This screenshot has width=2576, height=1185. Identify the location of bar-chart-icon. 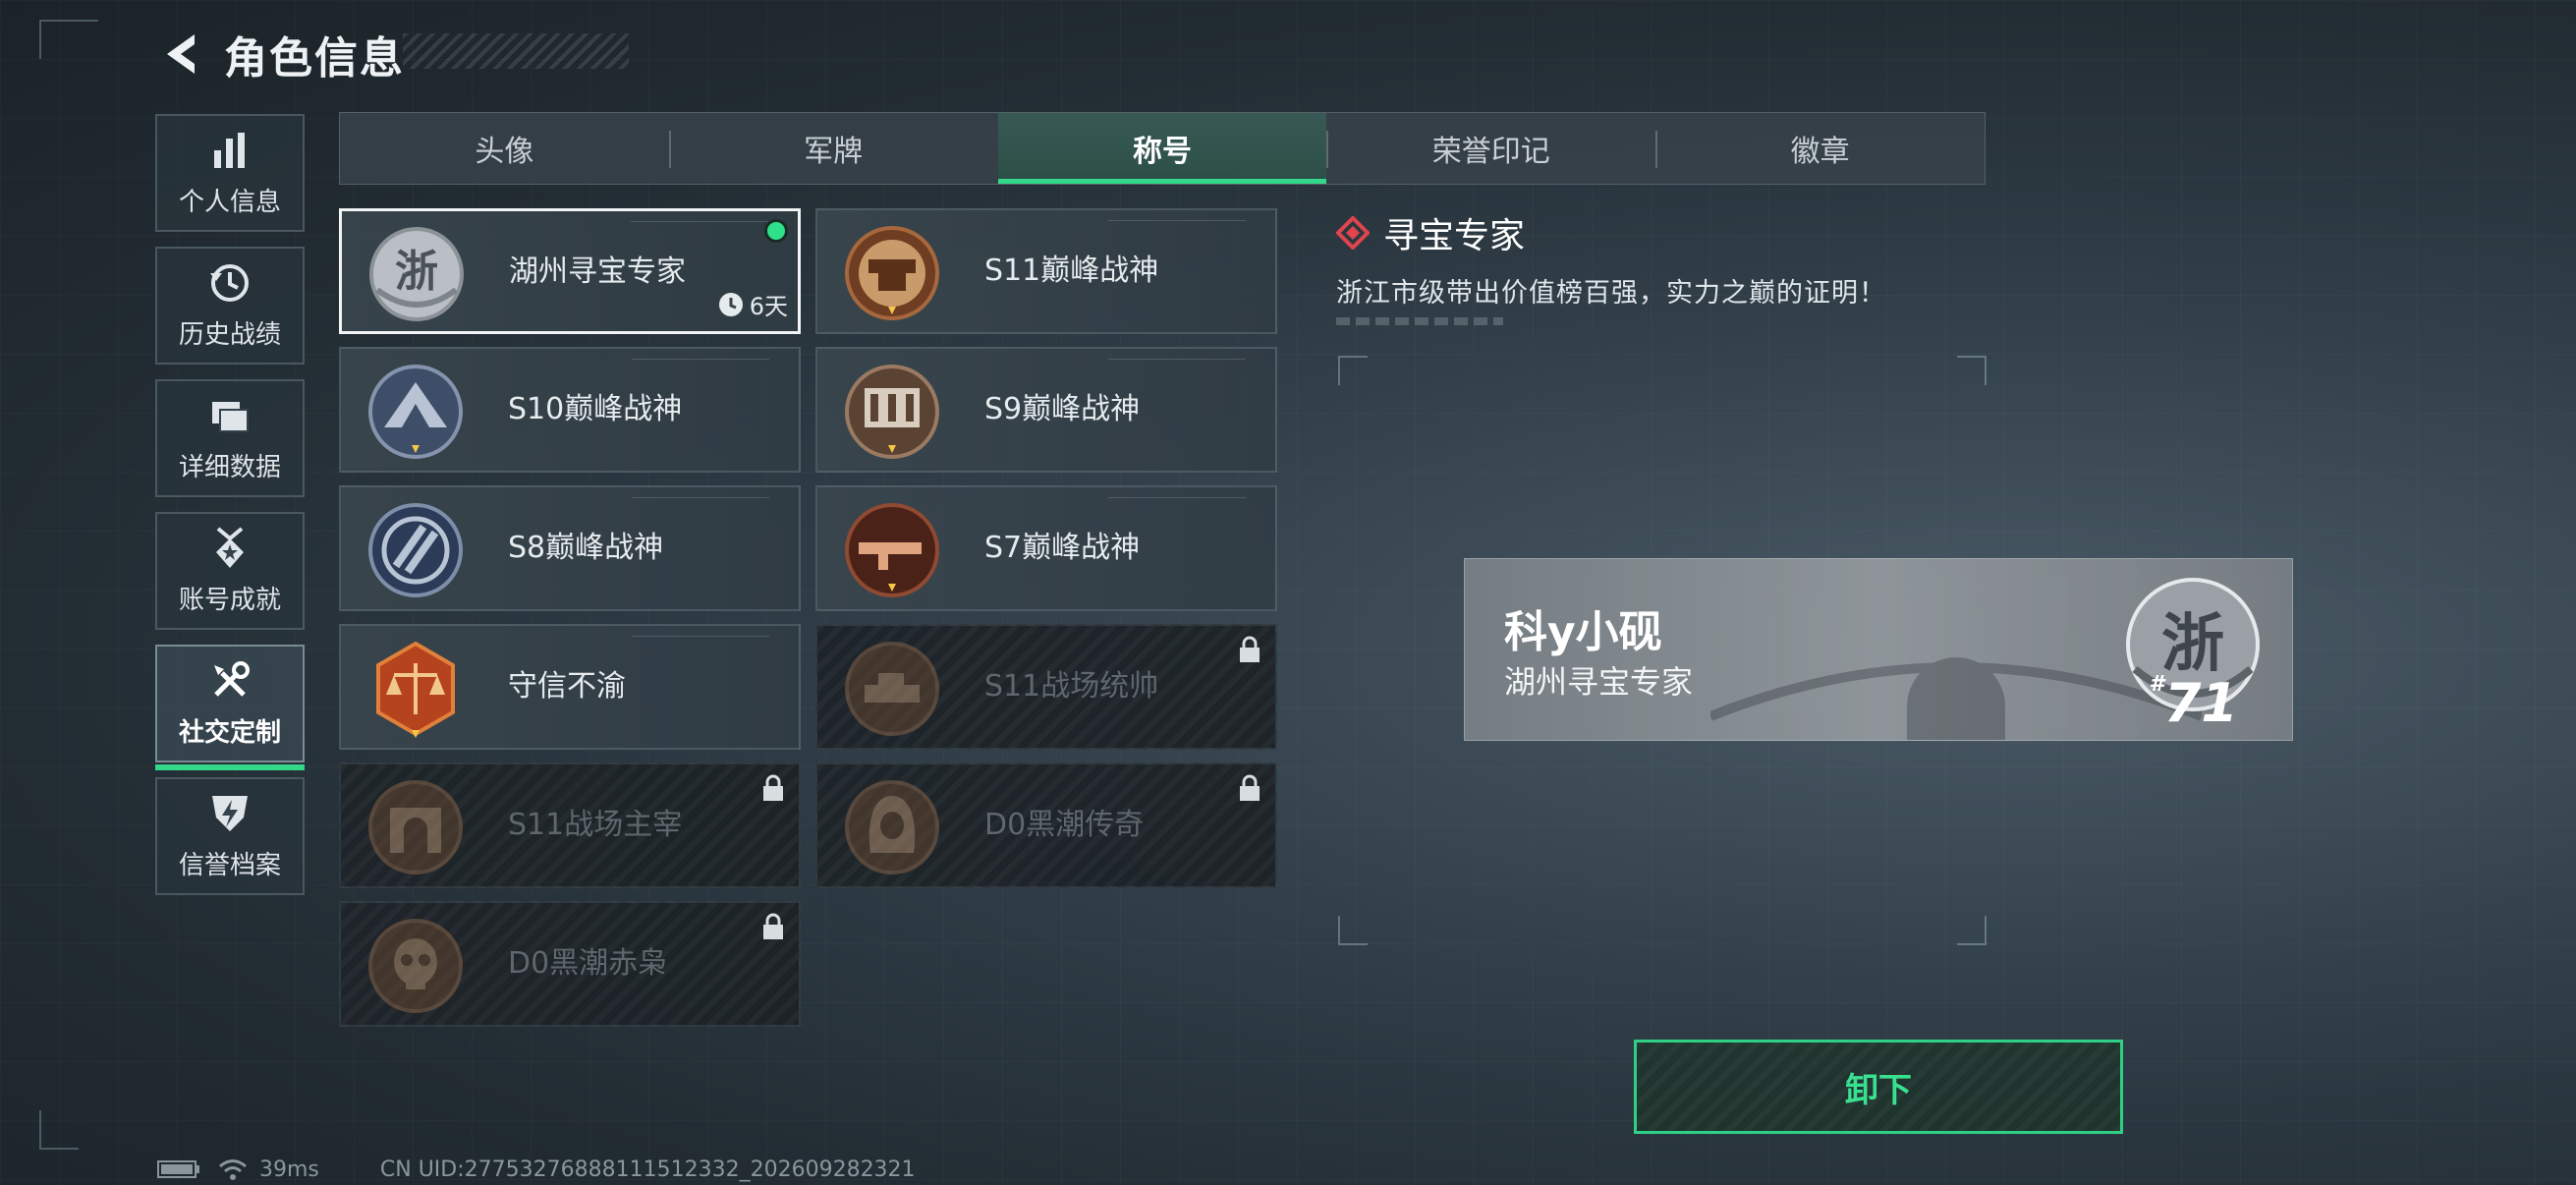
(229, 150).